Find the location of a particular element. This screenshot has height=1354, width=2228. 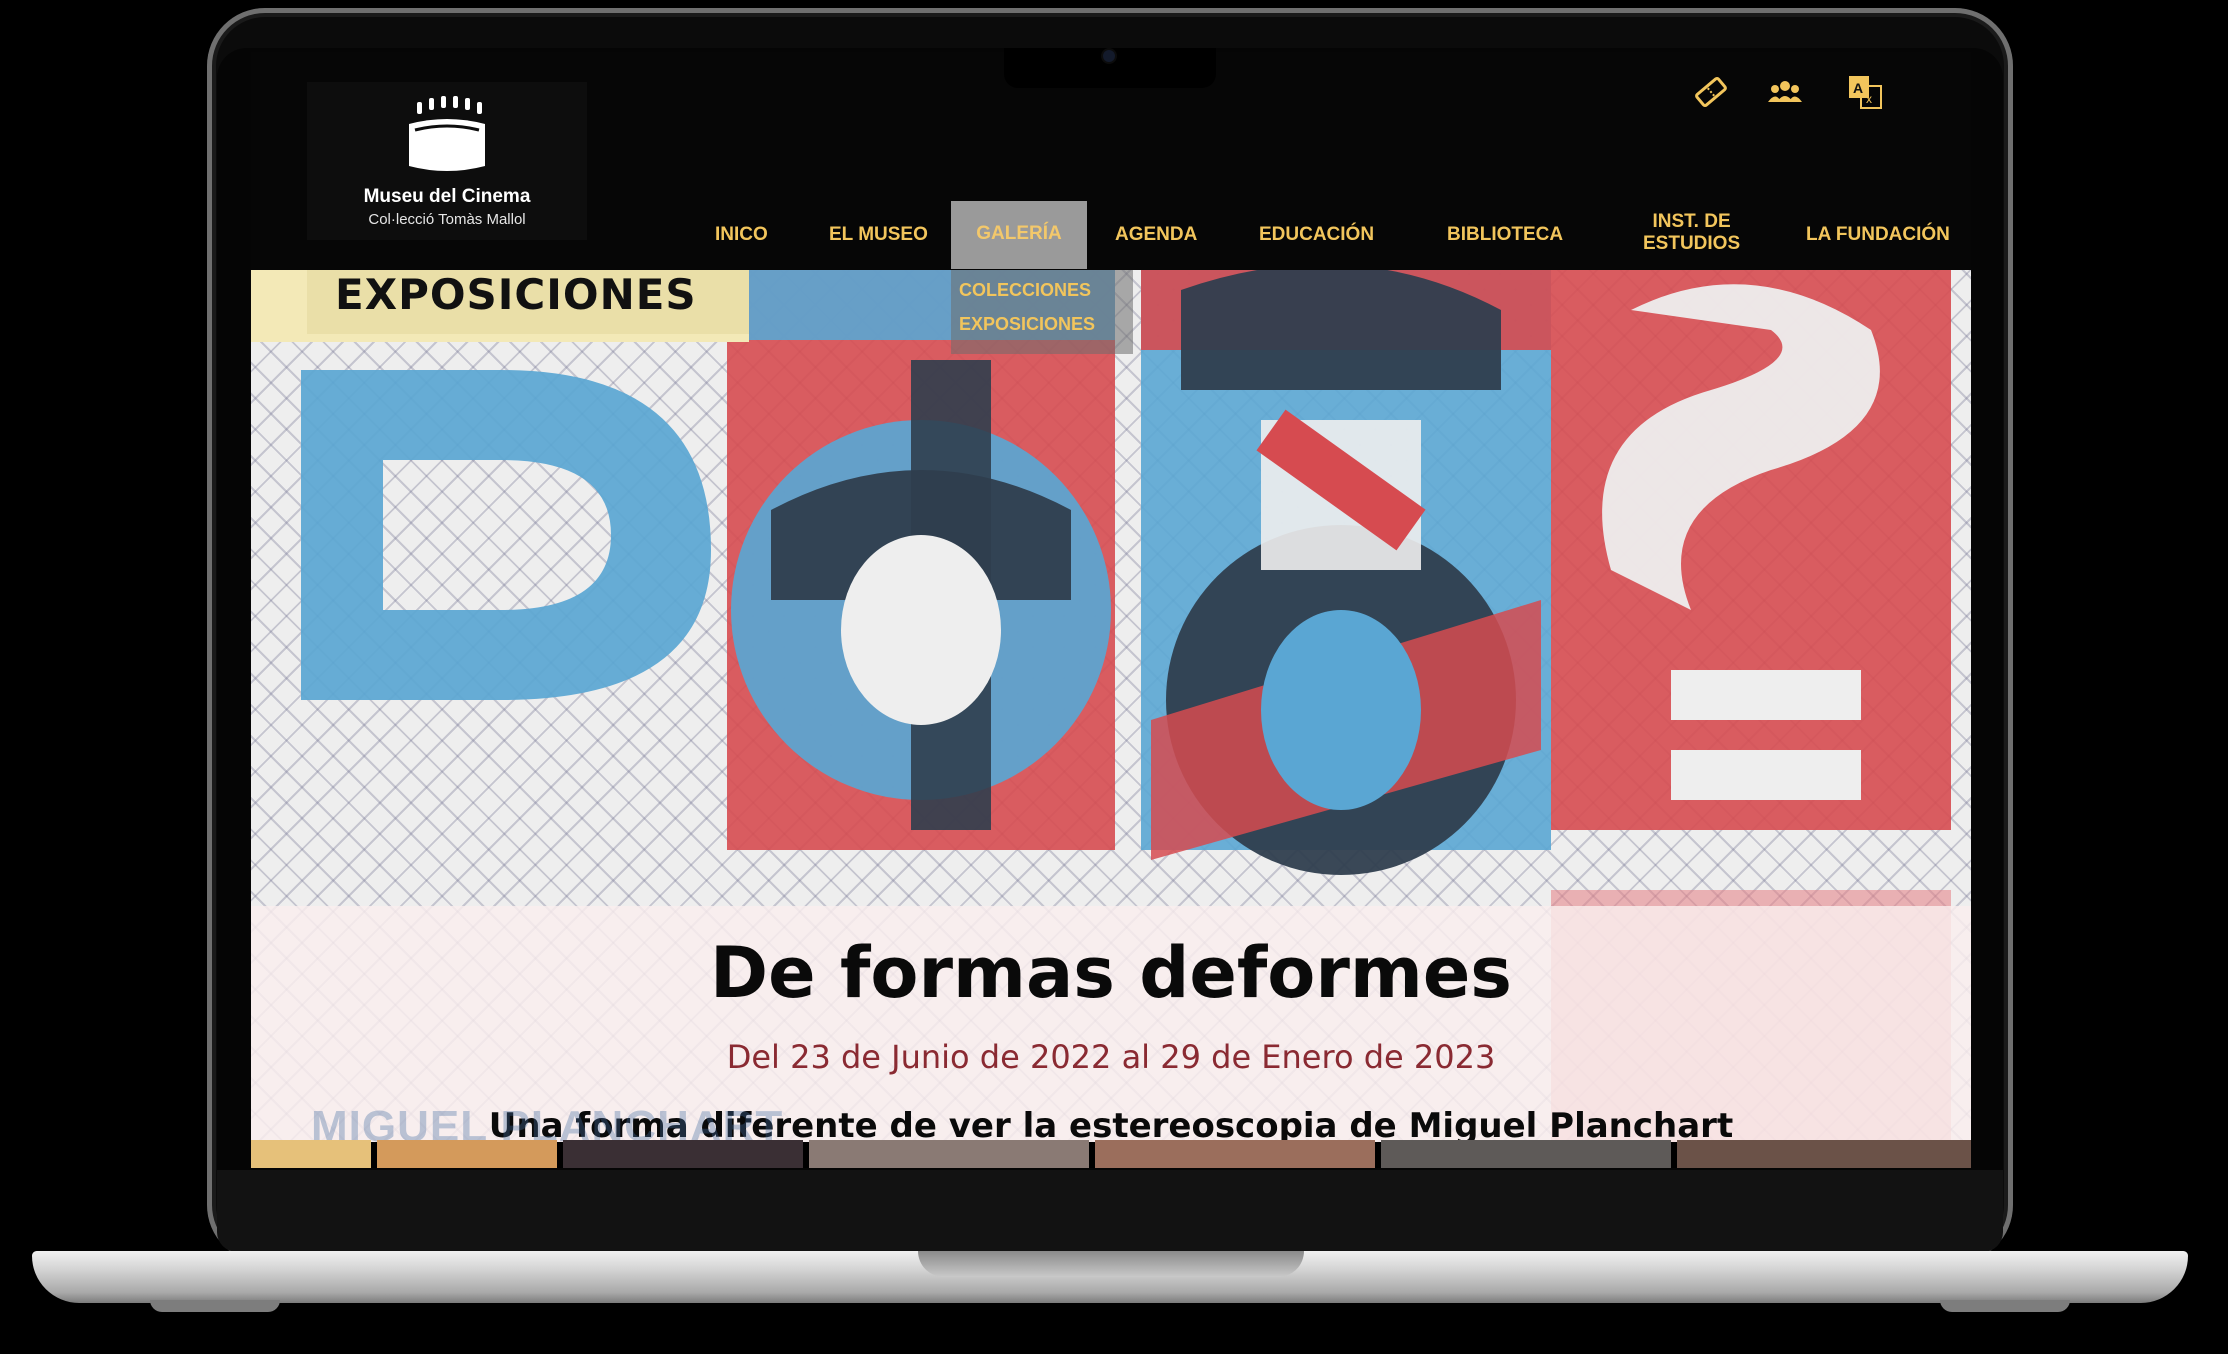

galeria-dropdown: COLECCIONES EXPOSICIONES is located at coordinates (1042, 312).